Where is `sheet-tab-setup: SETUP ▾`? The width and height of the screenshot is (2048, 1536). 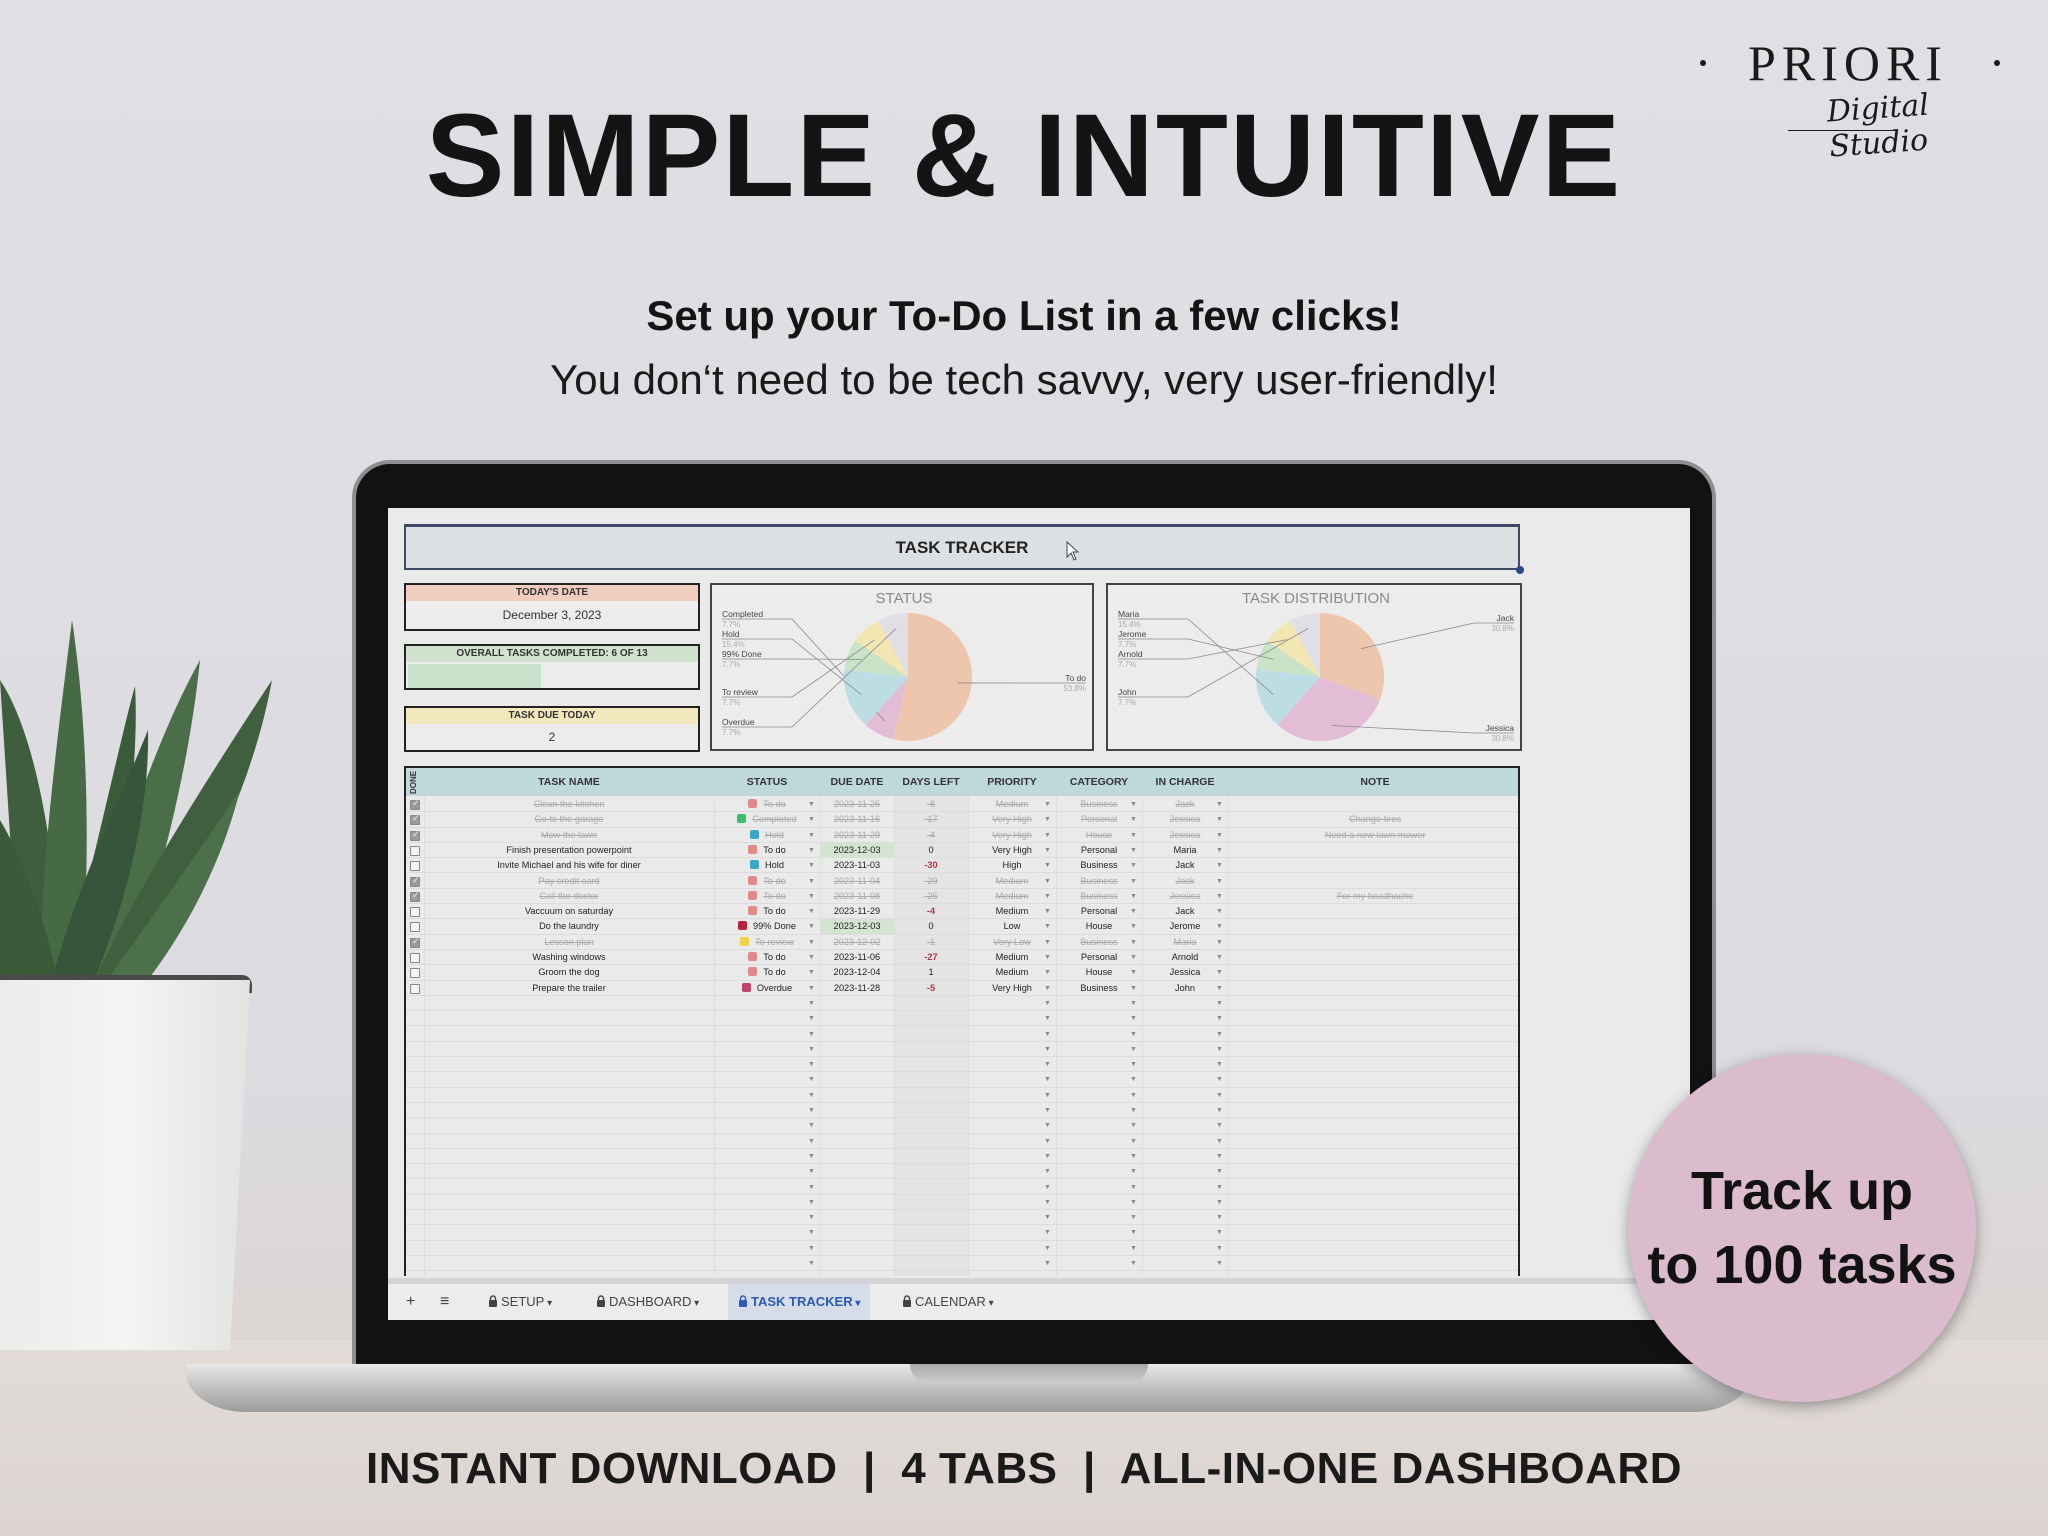 sheet-tab-setup: SETUP ▾ is located at coordinates (520, 1302).